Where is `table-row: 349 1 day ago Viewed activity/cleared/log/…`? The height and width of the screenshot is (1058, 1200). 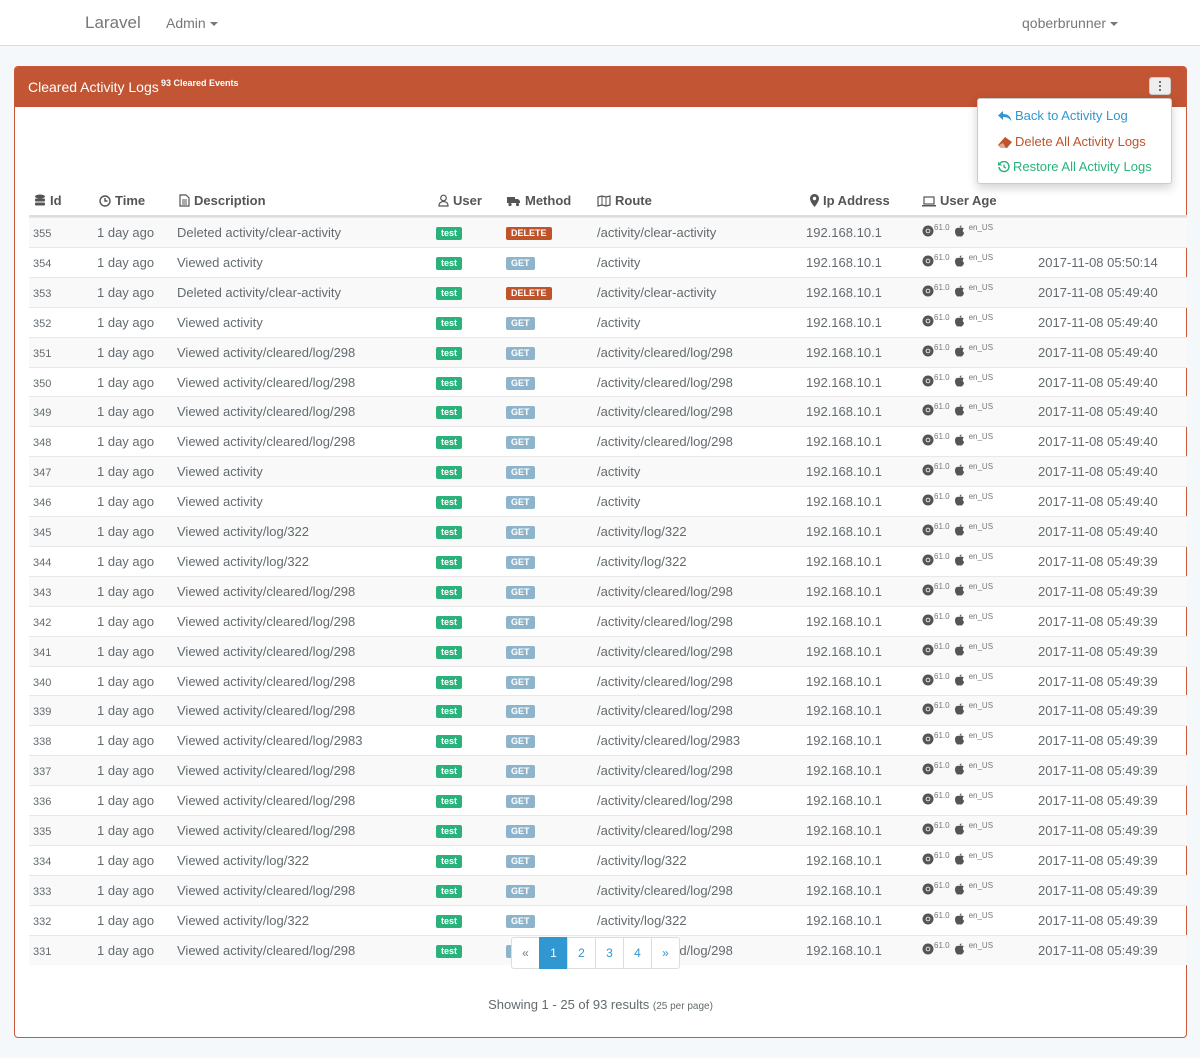
table-row: 349 1 day ago Viewed activity/cleared/log/… is located at coordinates (608, 411).